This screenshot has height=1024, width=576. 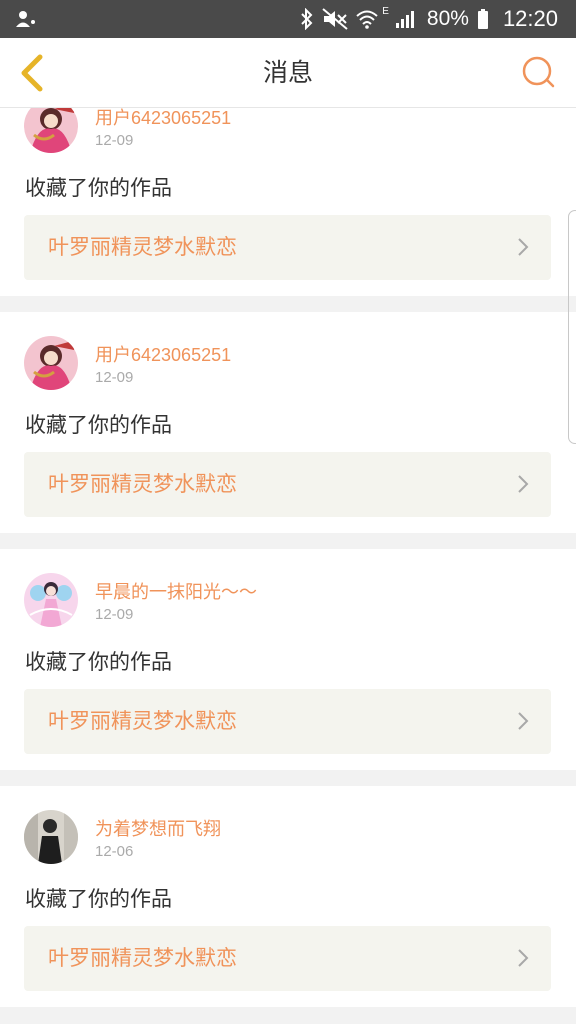 What do you see at coordinates (572, 327) in the screenshot?
I see `scroll-indicator` at bounding box center [572, 327].